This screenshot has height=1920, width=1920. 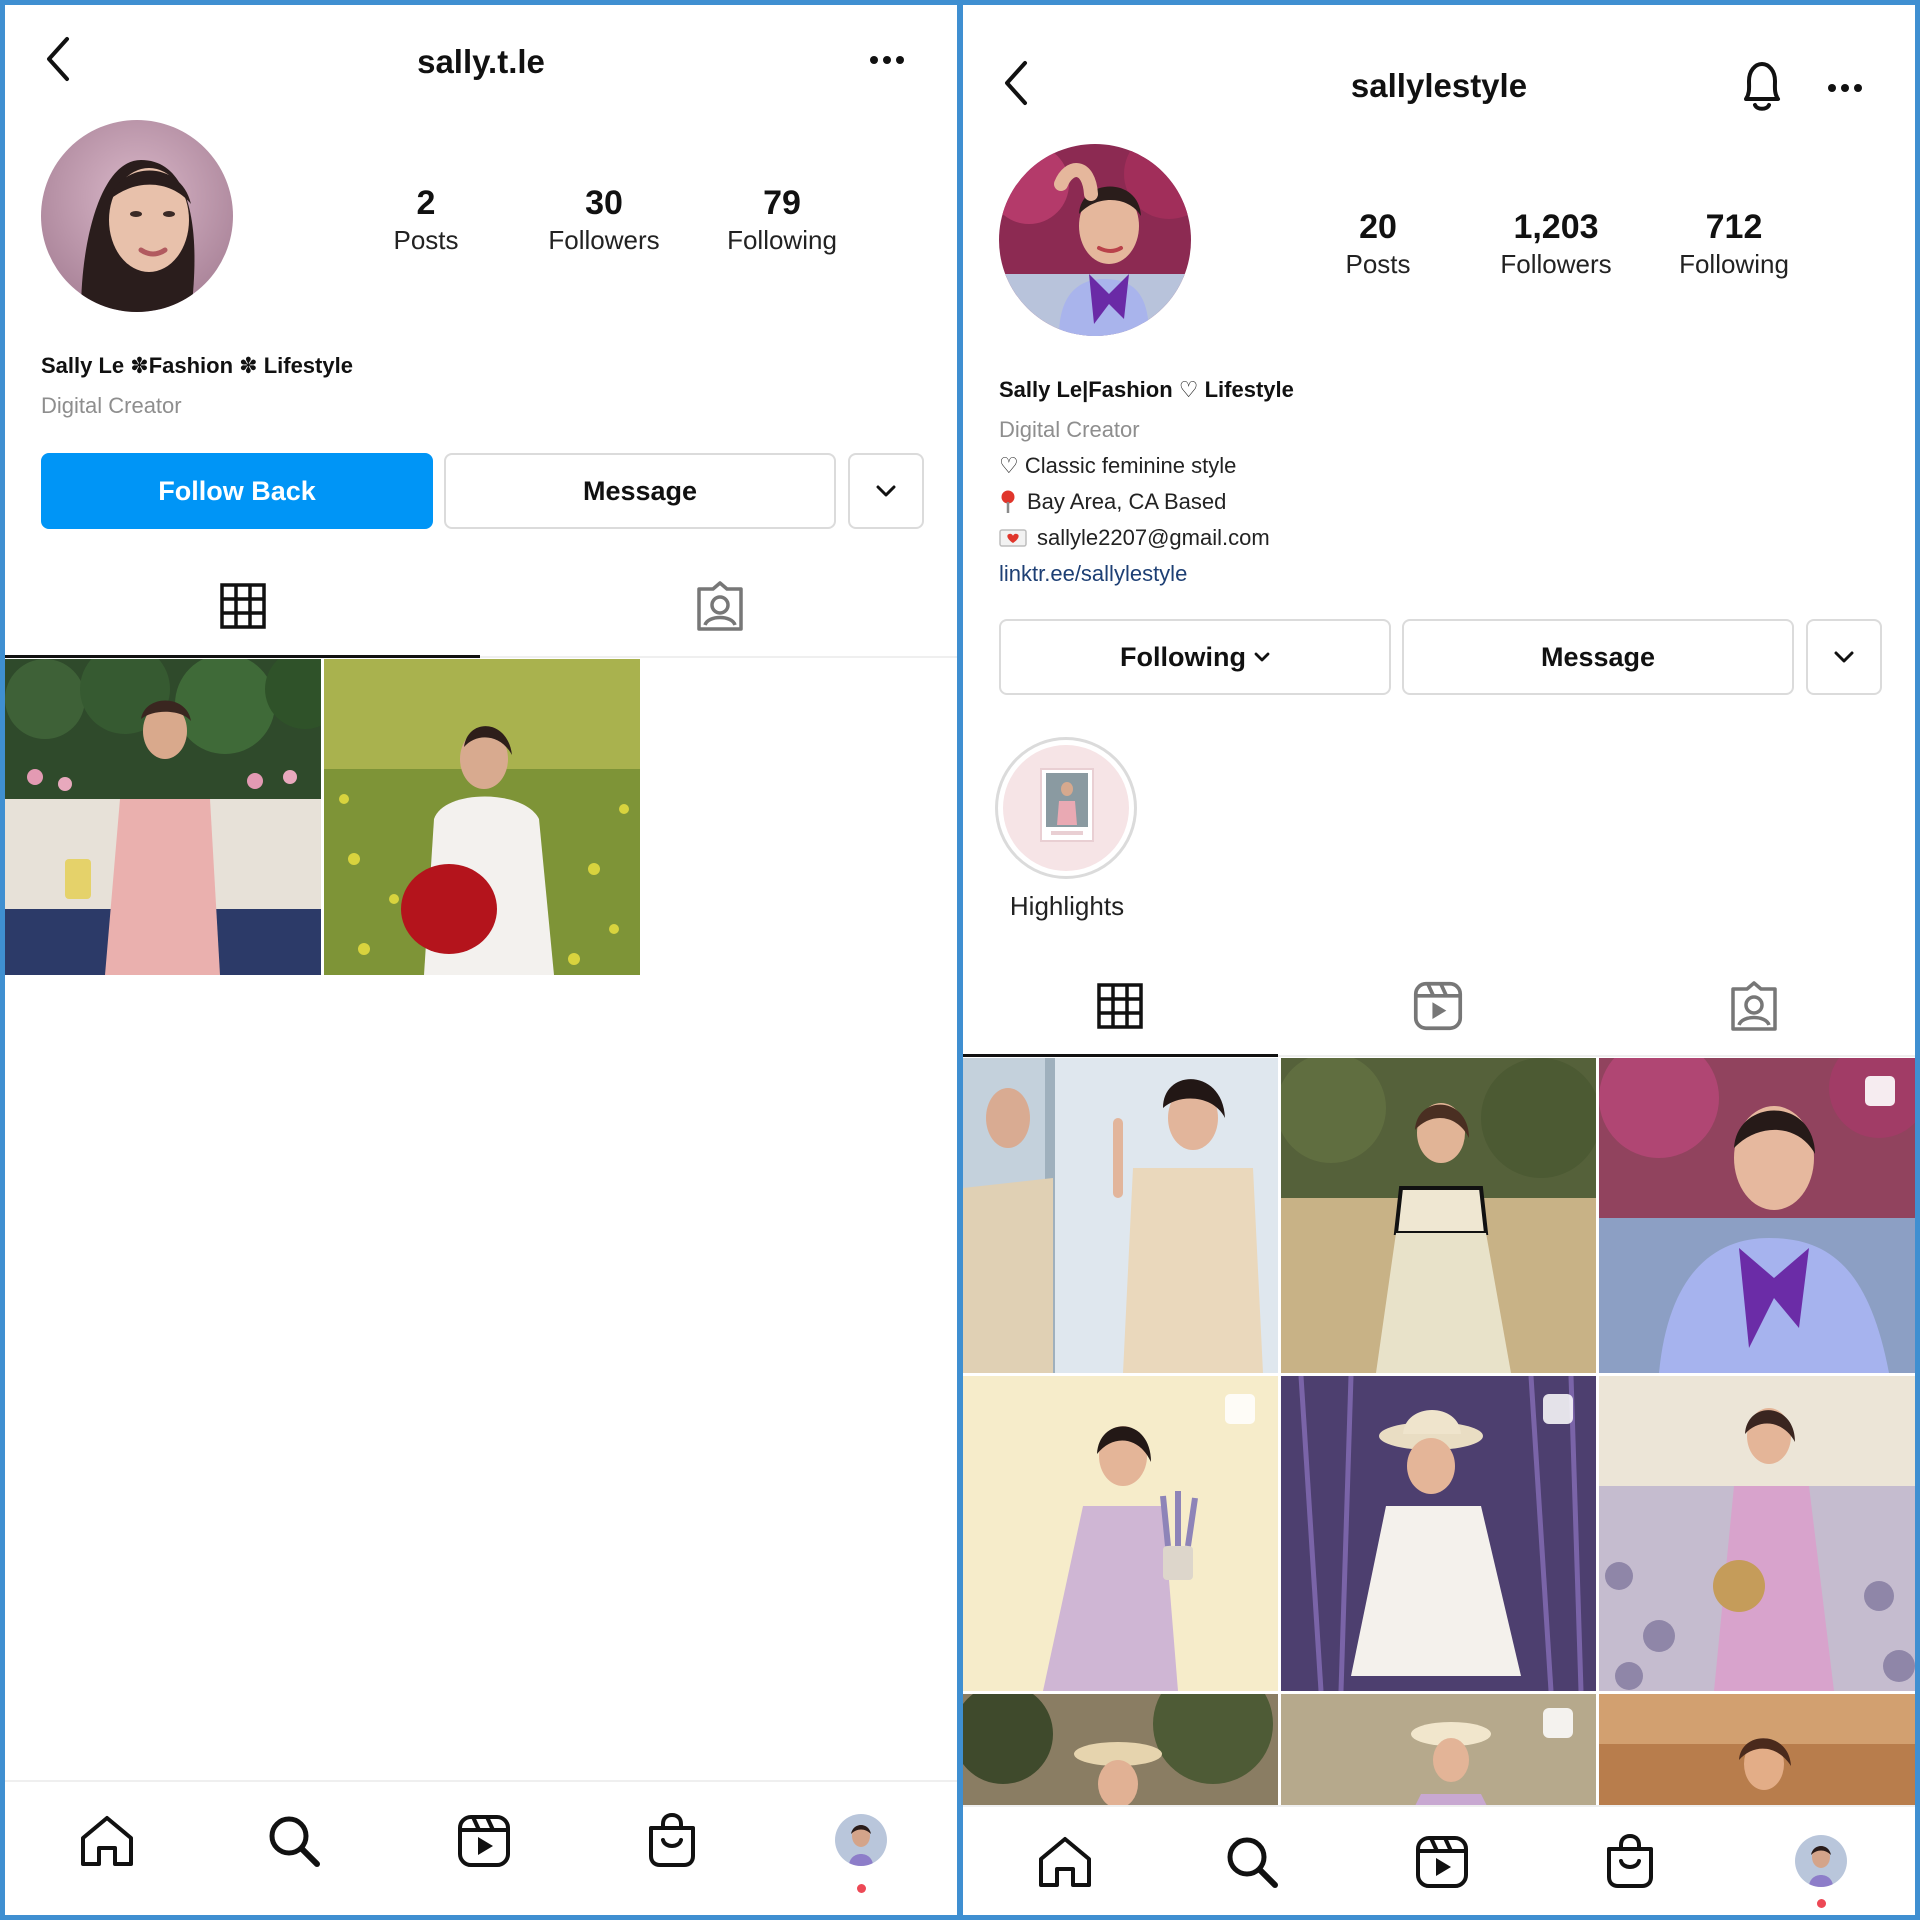 I want to click on bell-icon, so click(x=1762, y=86).